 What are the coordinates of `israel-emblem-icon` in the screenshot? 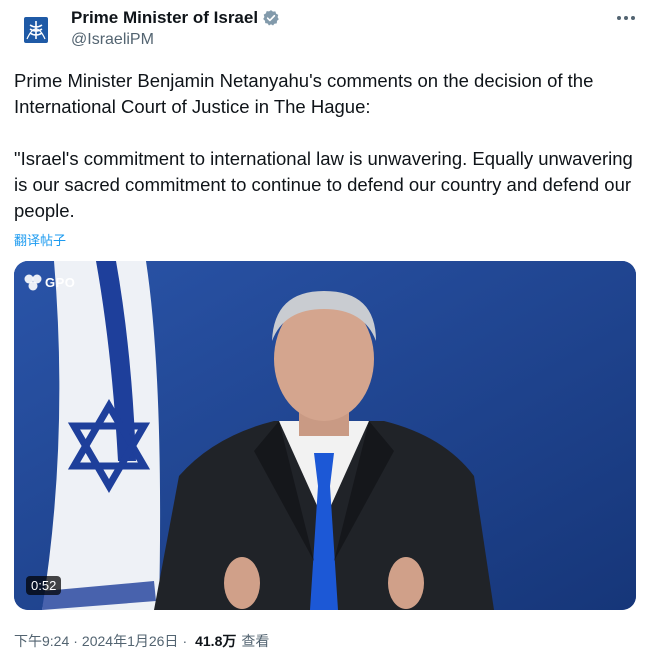 It's located at (36, 30).